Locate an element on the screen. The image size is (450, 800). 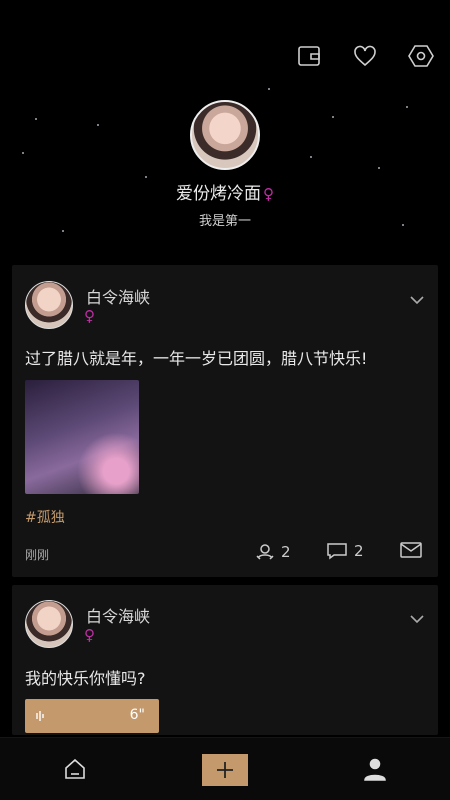
home-tab is located at coordinates (75, 769).